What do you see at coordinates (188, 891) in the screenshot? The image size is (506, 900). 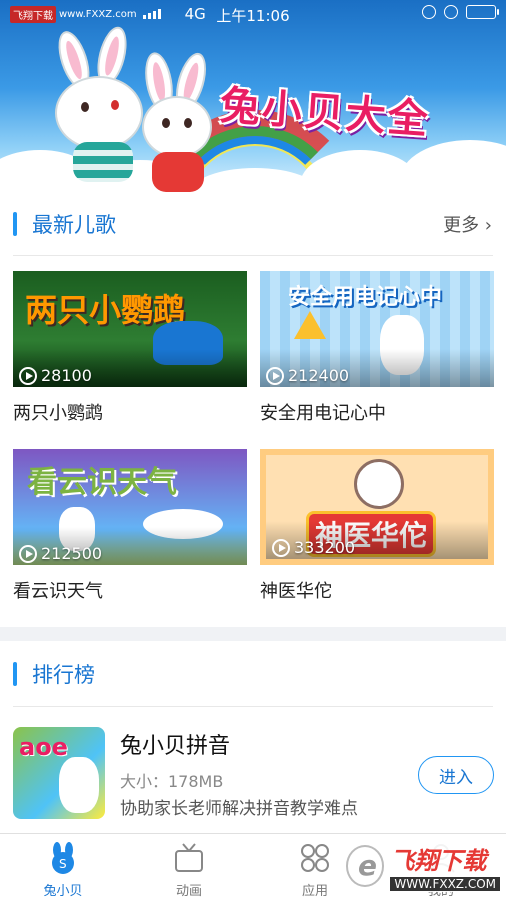 I see `tab-label: 动画` at bounding box center [188, 891].